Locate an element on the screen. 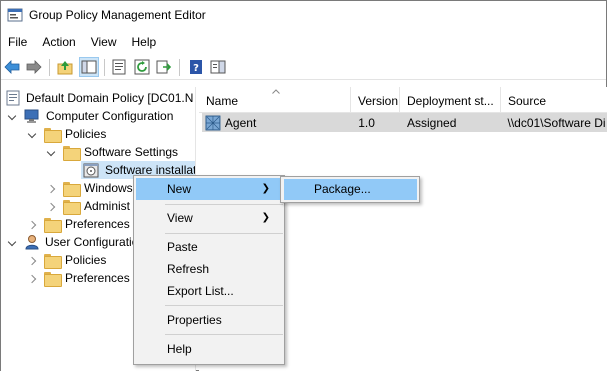 The width and height of the screenshot is (607, 371). properties-icon is located at coordinates (119, 67).